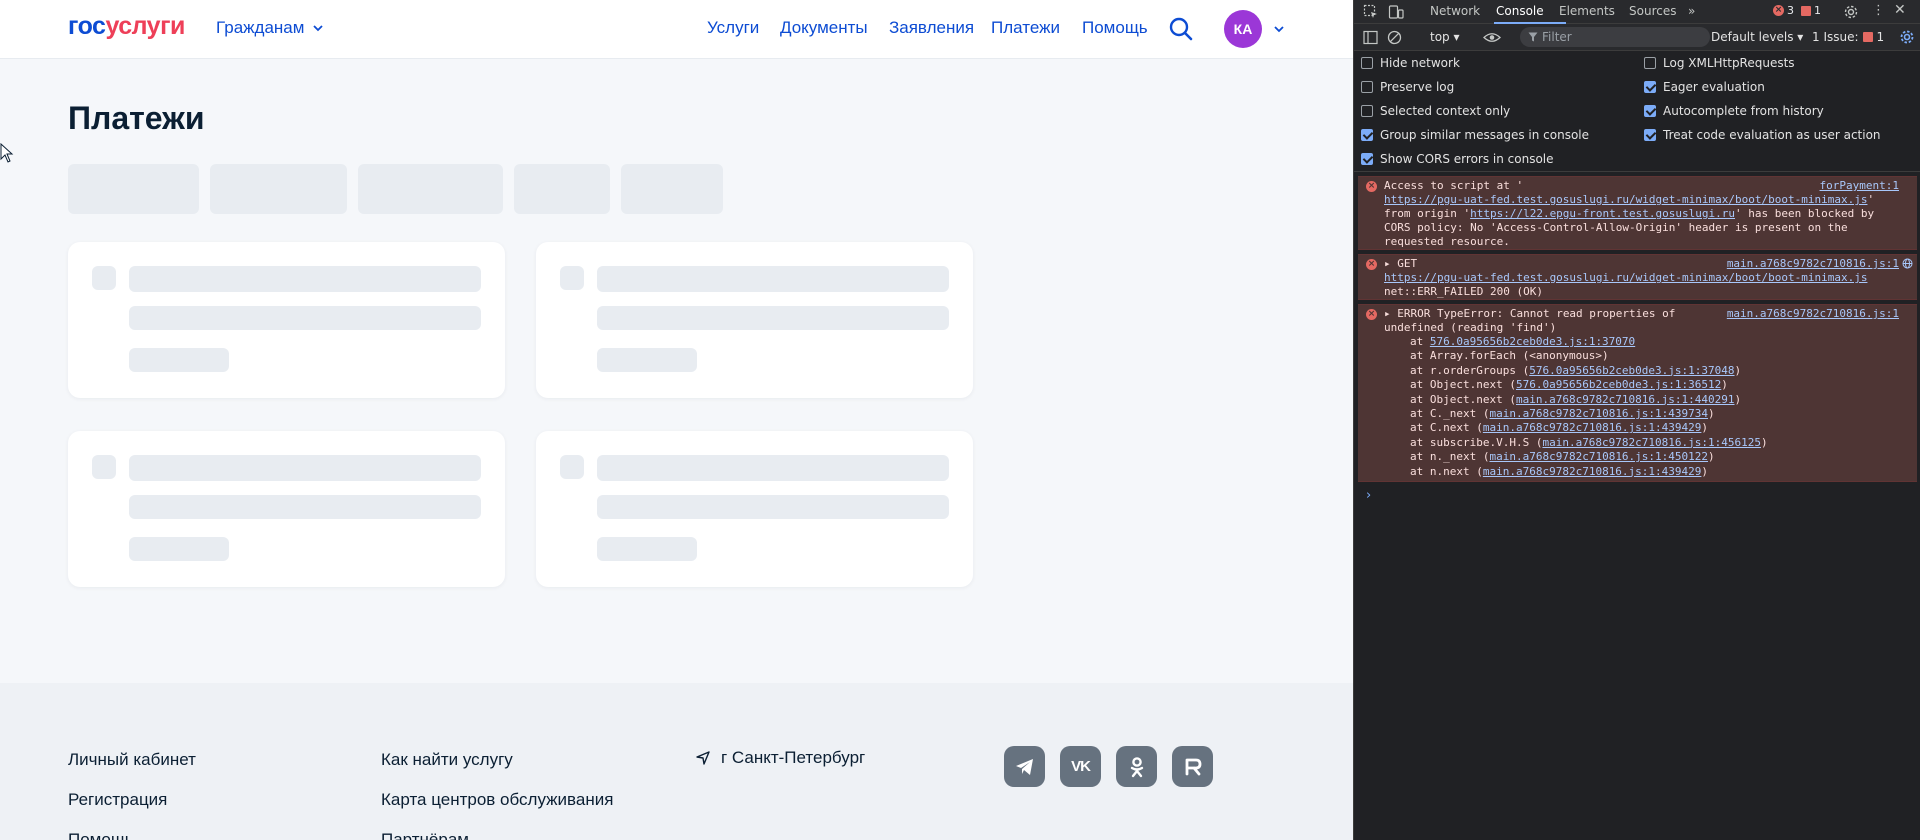 Image resolution: width=1920 pixels, height=840 pixels. I want to click on chevron-down-icon, so click(1279, 29).